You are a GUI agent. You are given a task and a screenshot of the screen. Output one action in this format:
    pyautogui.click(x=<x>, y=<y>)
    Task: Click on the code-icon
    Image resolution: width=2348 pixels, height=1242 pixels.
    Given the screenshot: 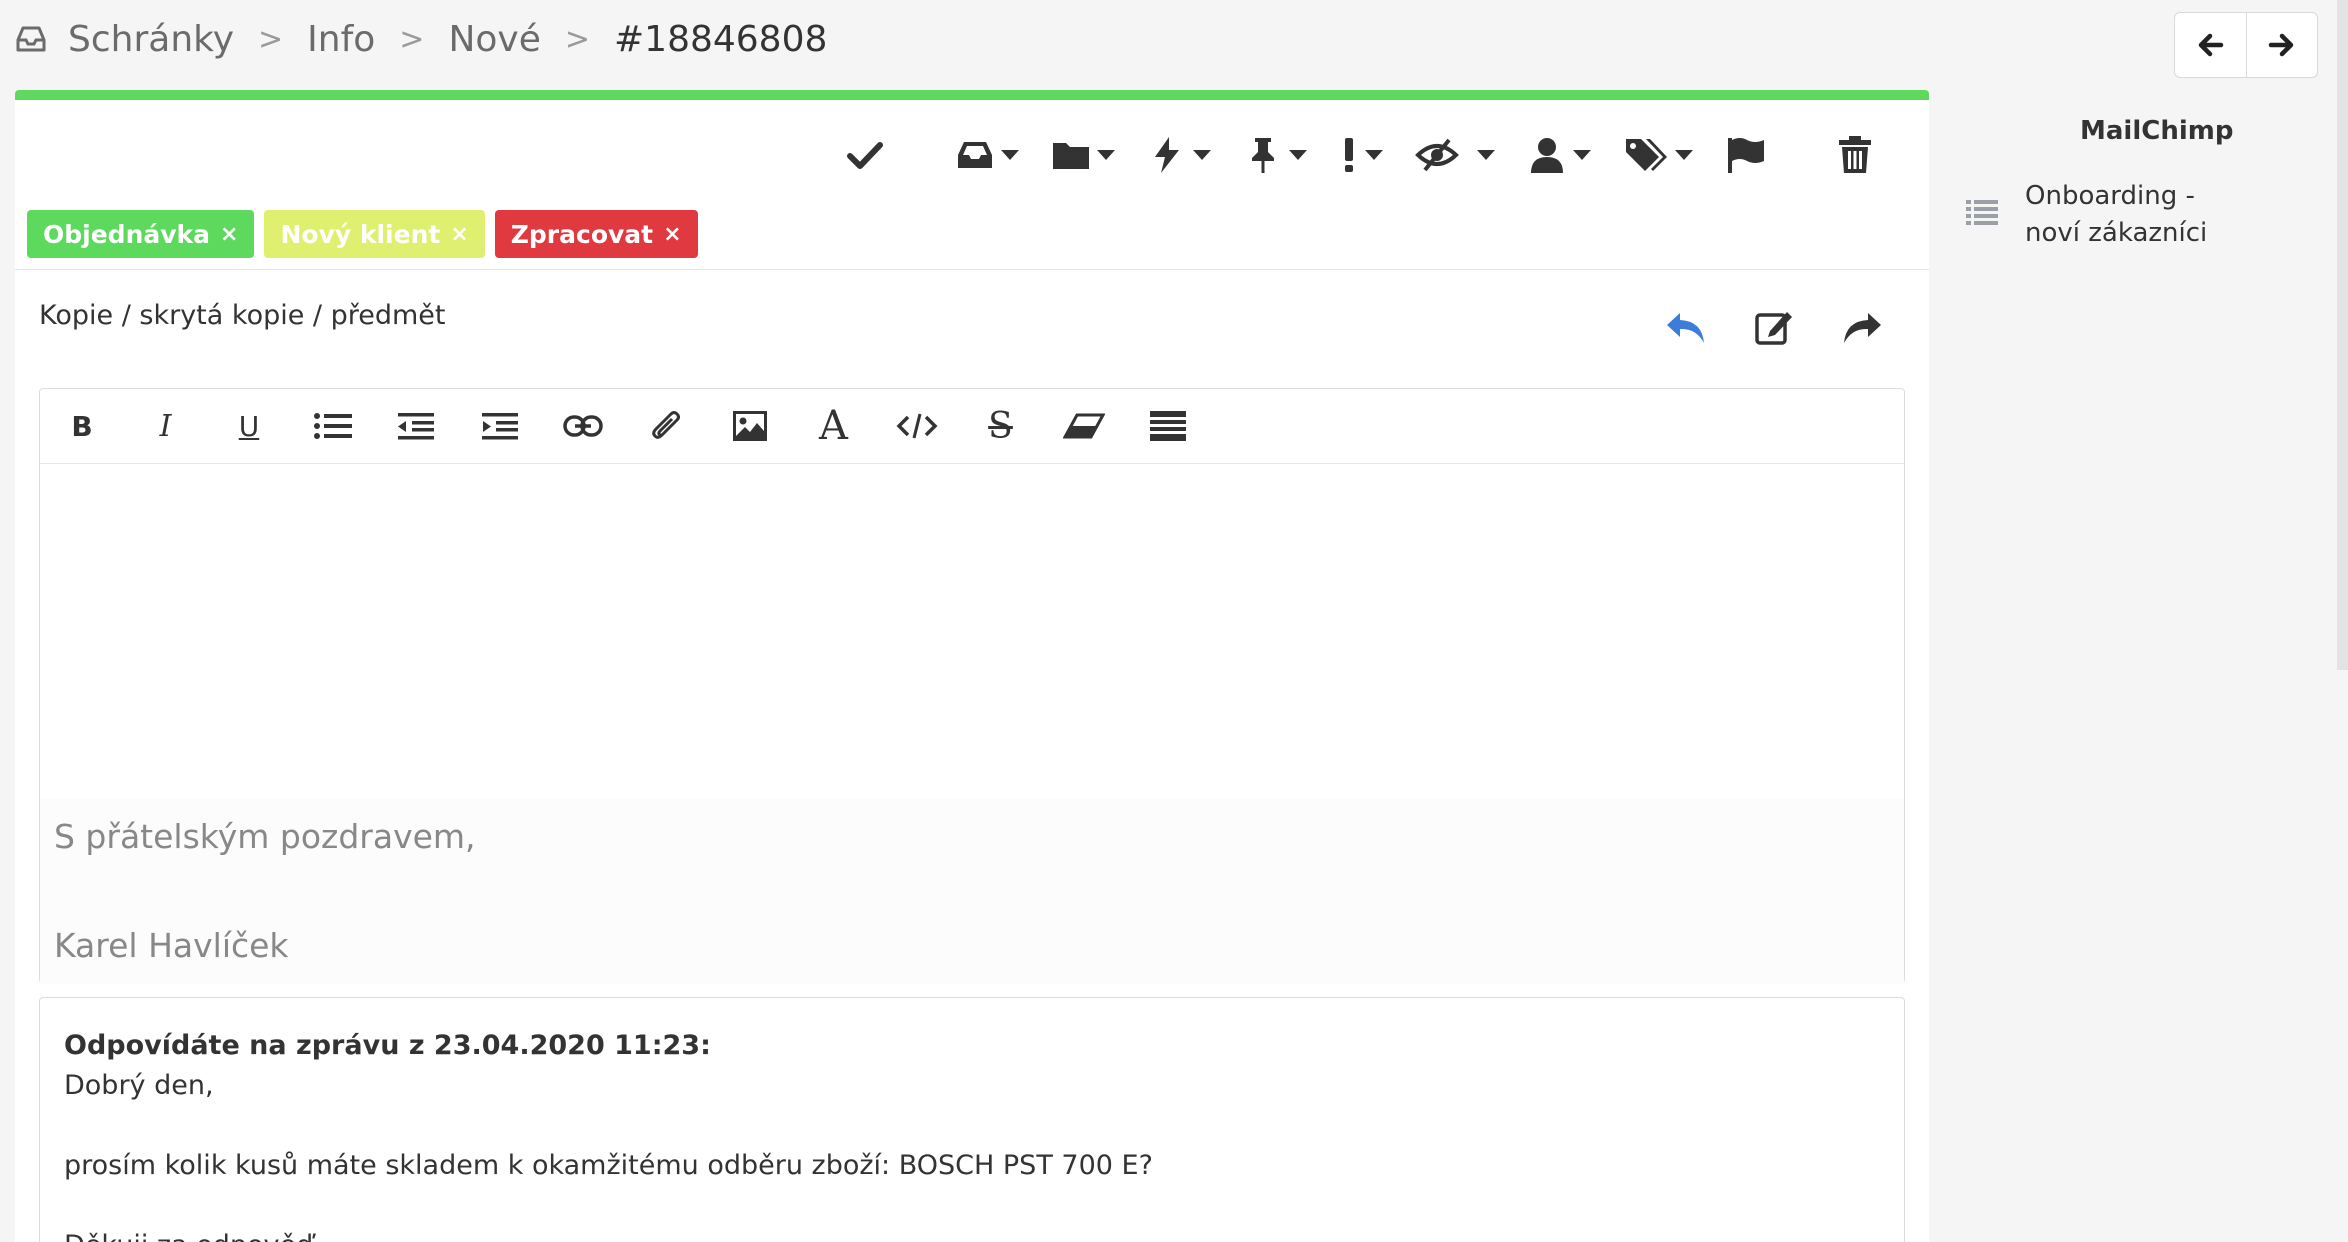 What is the action you would take?
    pyautogui.click(x=917, y=426)
    